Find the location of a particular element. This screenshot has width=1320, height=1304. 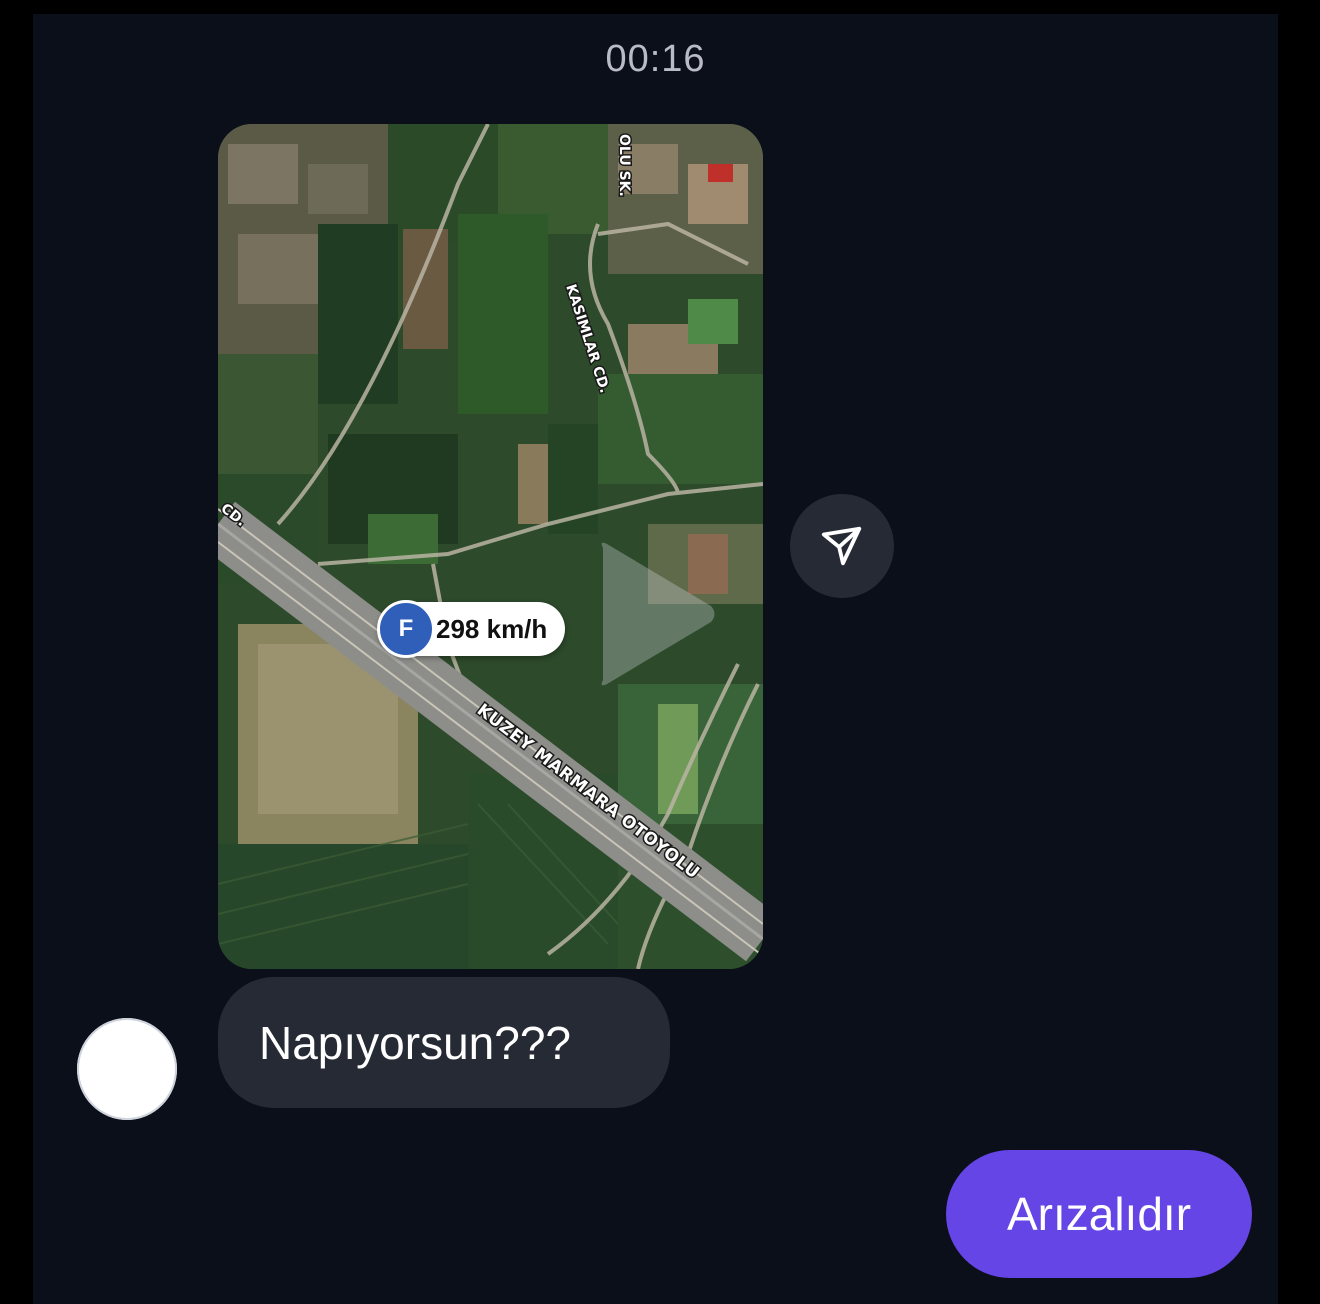

share-button is located at coordinates (842, 546).